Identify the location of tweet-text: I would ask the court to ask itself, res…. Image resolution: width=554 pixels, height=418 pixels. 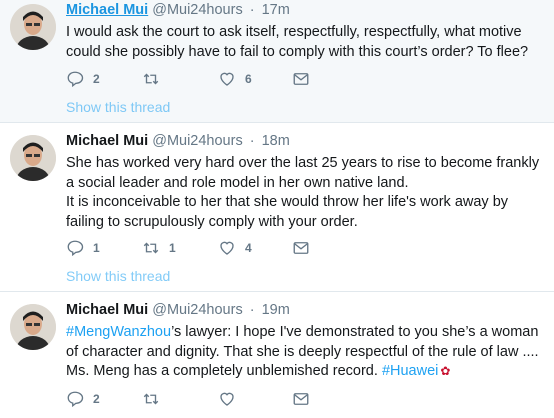
(306, 42).